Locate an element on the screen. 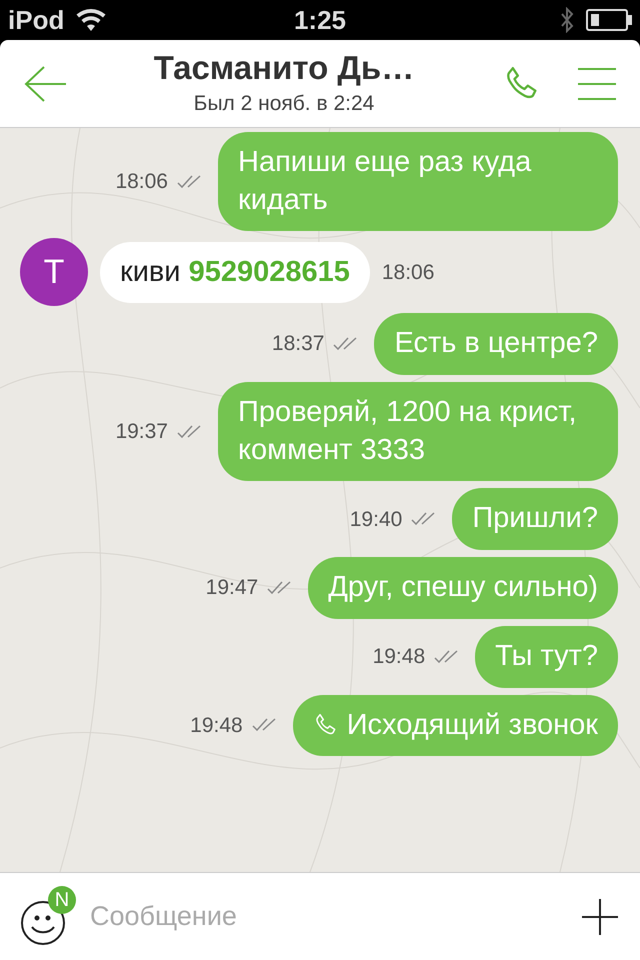 This screenshot has height=960, width=640. outgoing-message-bubble: Ты тут? is located at coordinates (546, 657).